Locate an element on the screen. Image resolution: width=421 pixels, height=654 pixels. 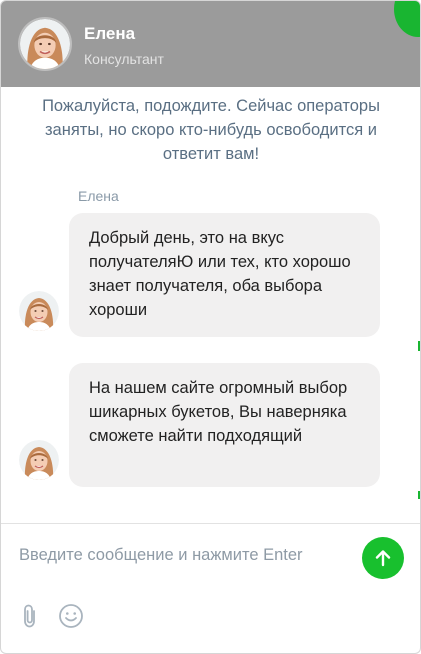
operator-avatar is located at coordinates (45, 44).